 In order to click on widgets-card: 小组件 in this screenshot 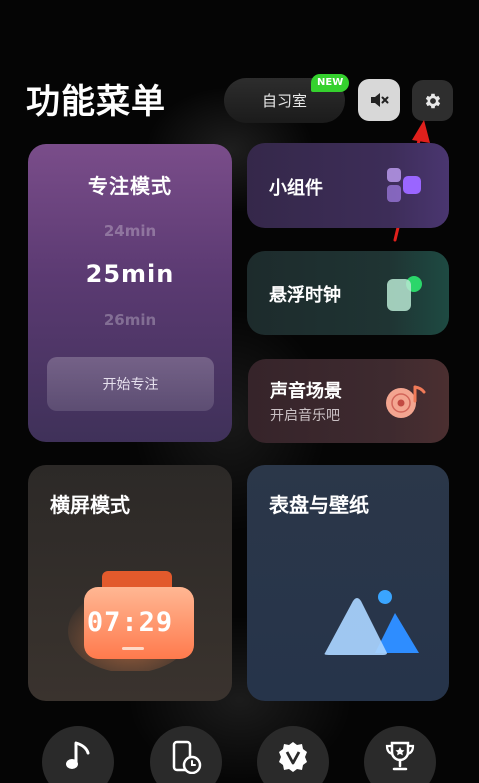, I will do `click(348, 185)`.